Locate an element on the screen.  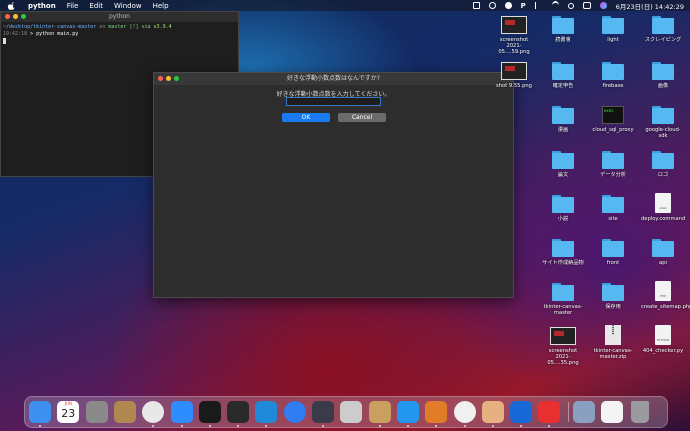
desktop-file-create-sitemap: PHP create_sitemap.php is located at coordinates (665, 295).